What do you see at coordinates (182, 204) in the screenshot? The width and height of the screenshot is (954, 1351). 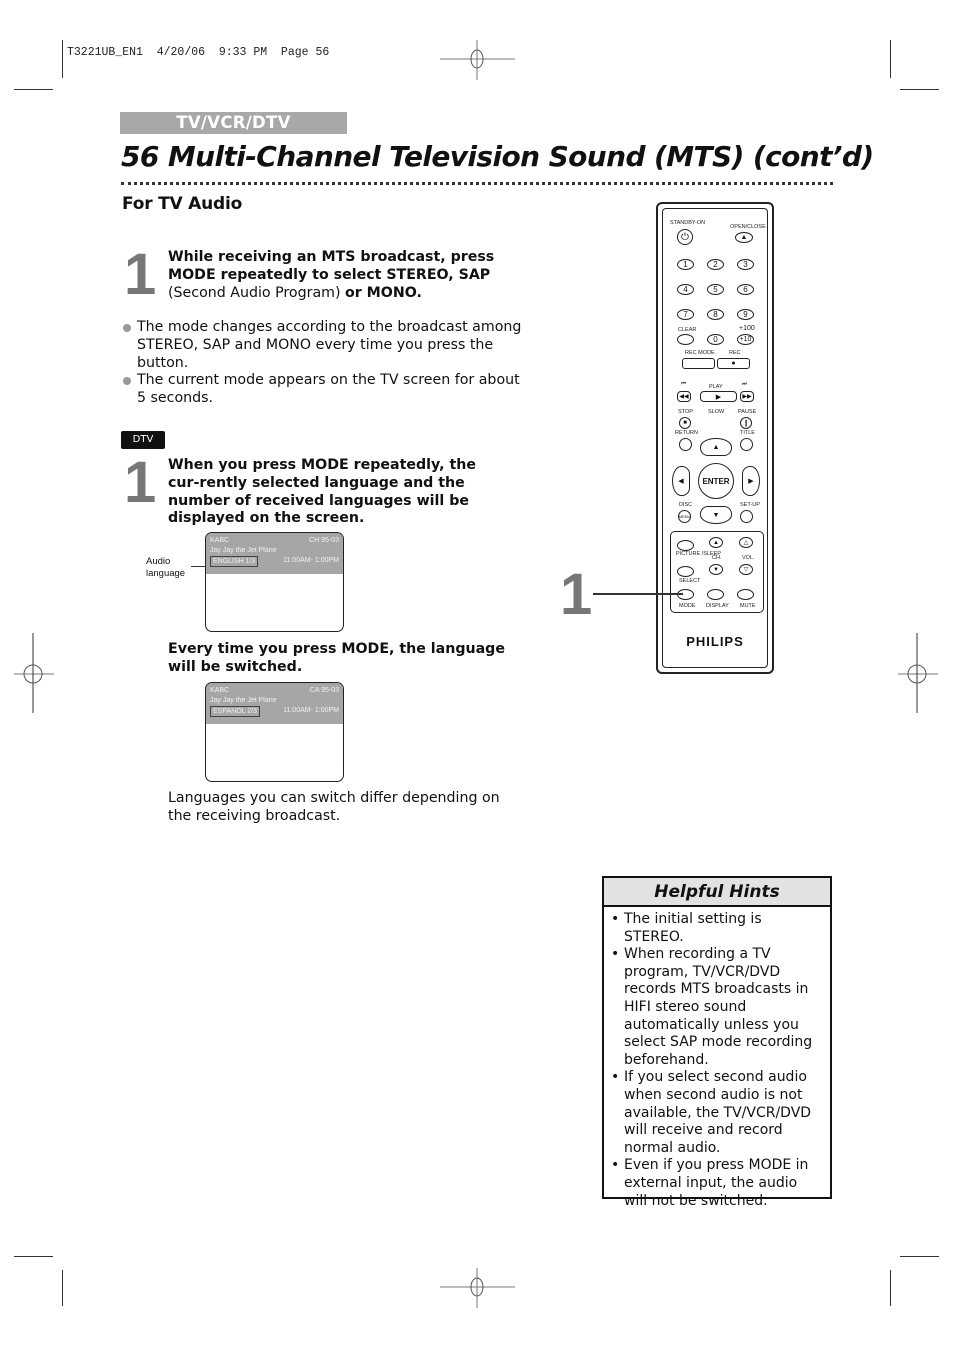 I see `subheading: For TV Audio` at bounding box center [182, 204].